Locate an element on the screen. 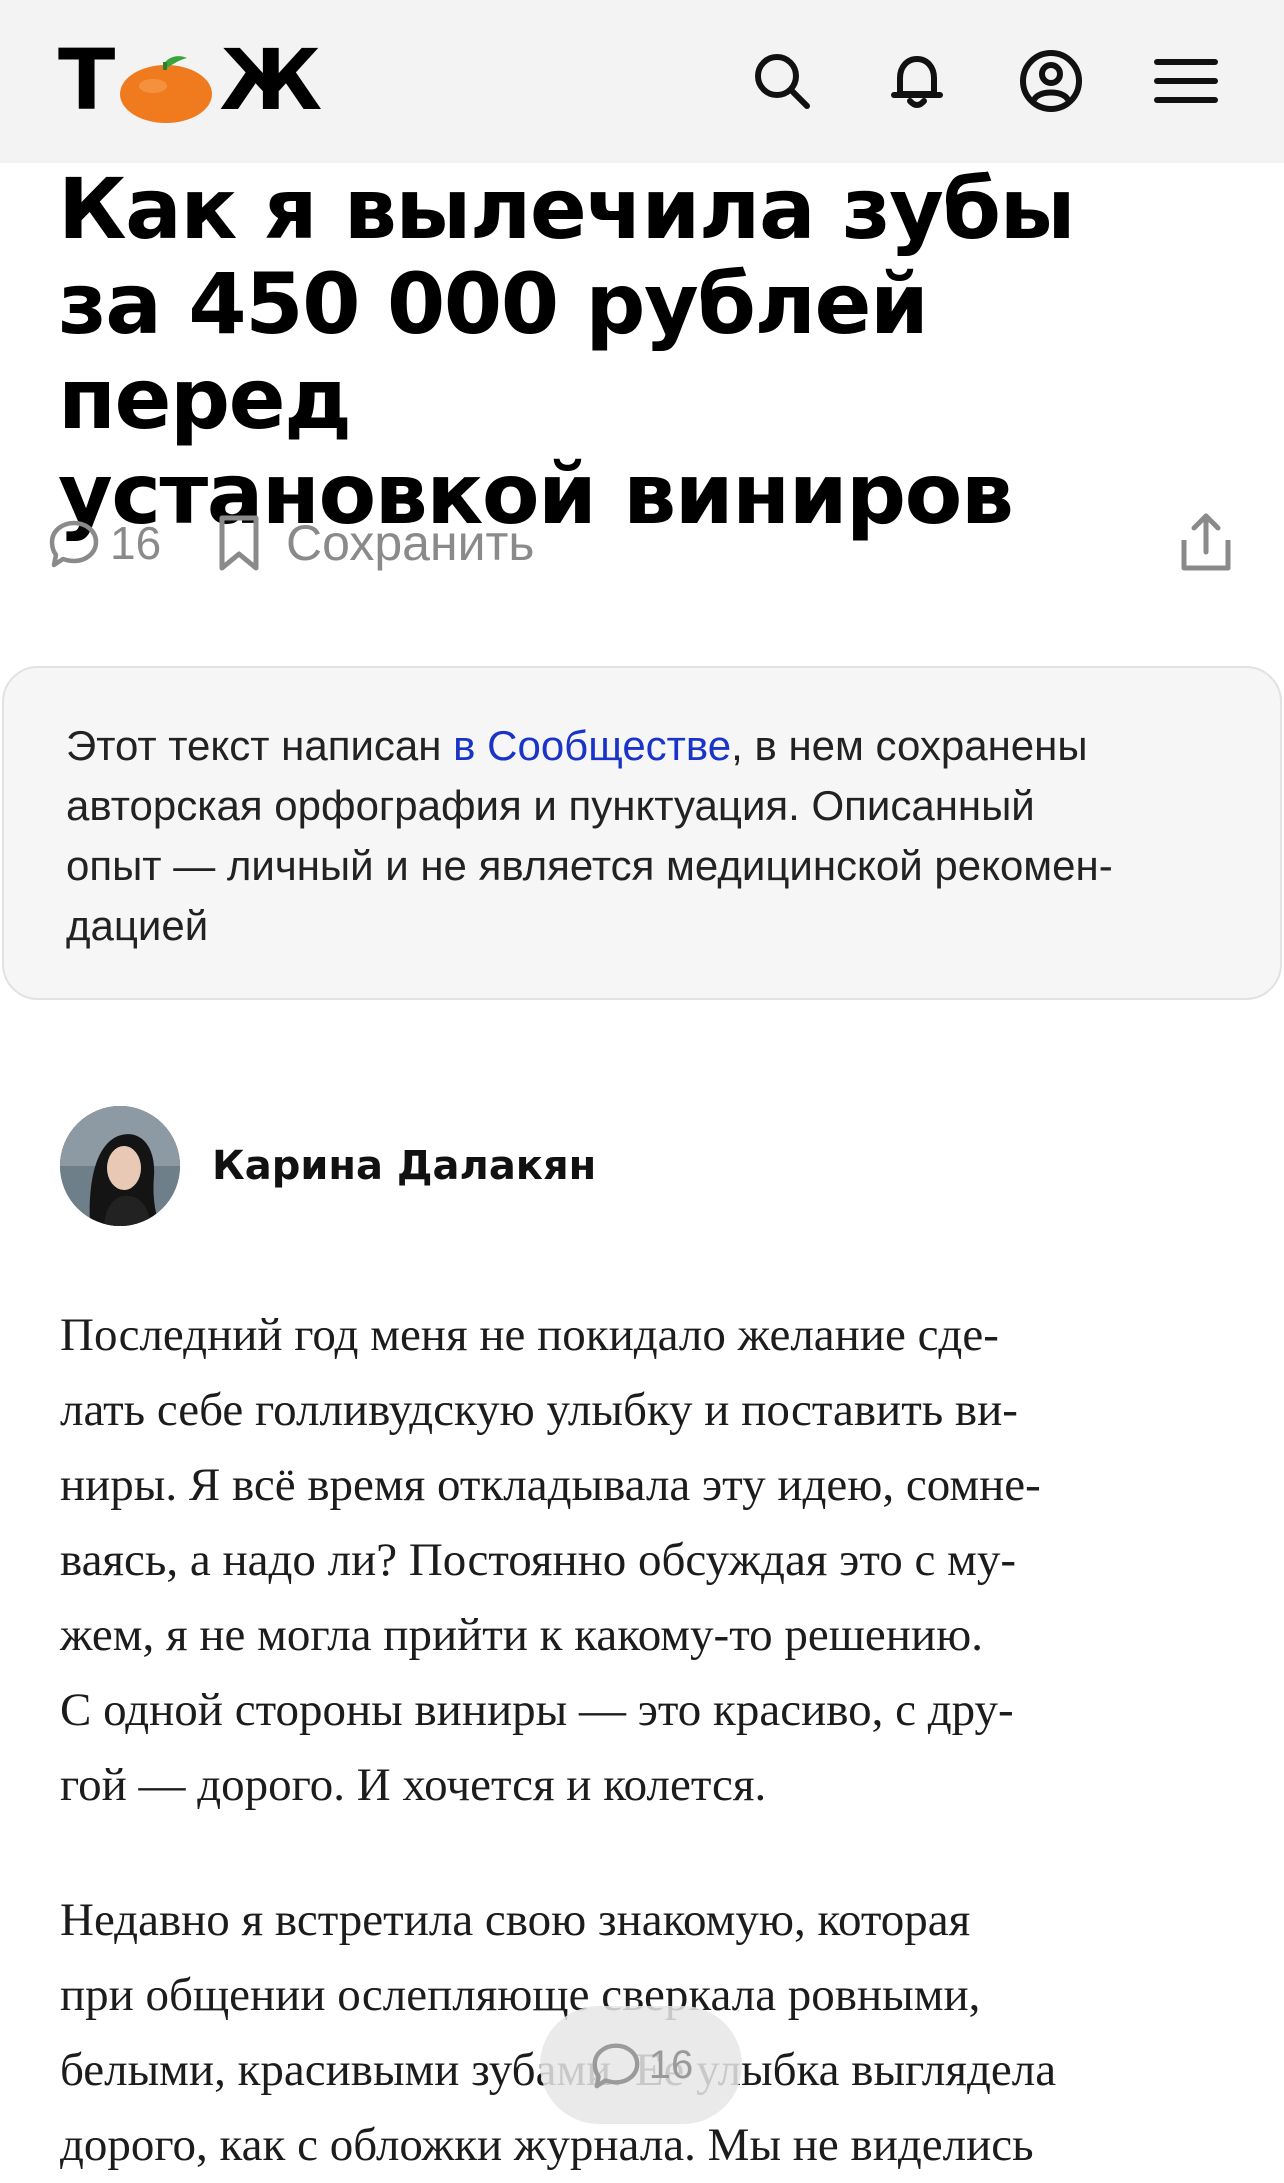 The height and width of the screenshot is (2183, 1284). comments-count: 16 is located at coordinates (136, 543).